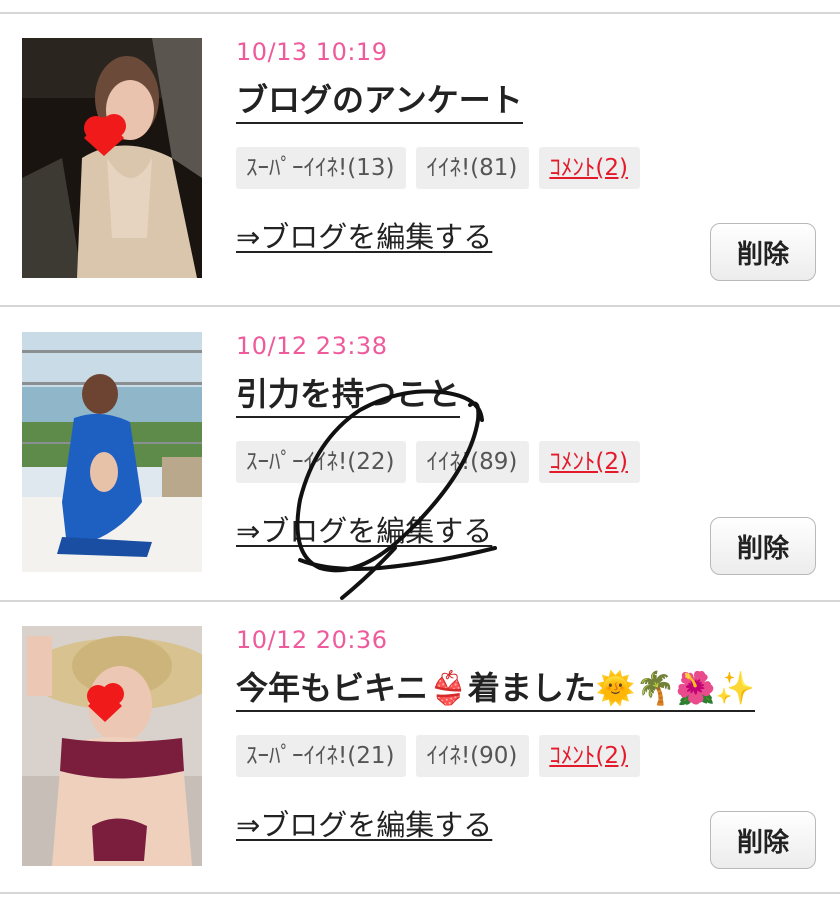 Image resolution: width=840 pixels, height=900 pixels. What do you see at coordinates (321, 462) in the screenshot?
I see `super-like-badge: ｽｰﾊﾟｰｲｲﾈ!(22)` at bounding box center [321, 462].